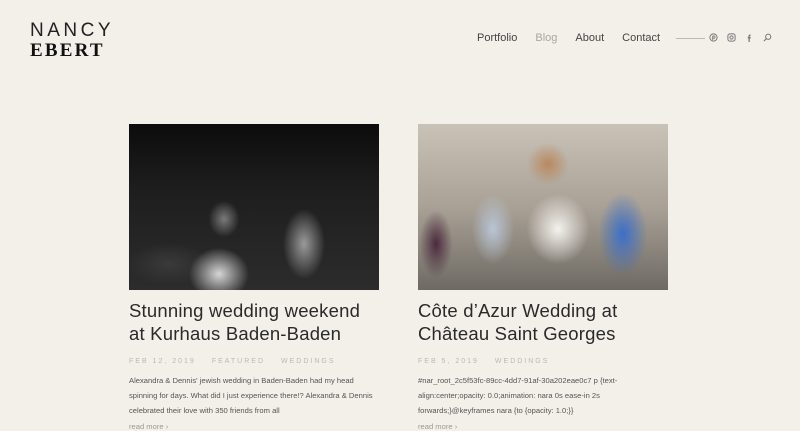 This screenshot has height=431, width=800. I want to click on post-date: FEB 5, 2019, so click(448, 361).